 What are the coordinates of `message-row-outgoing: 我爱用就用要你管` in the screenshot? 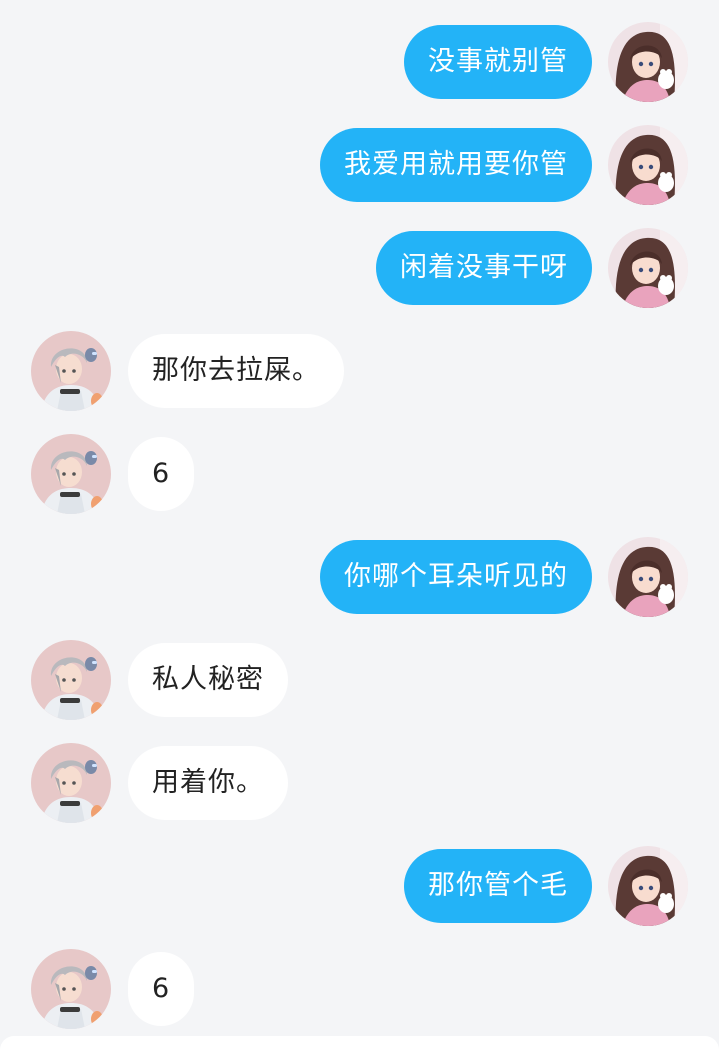 It's located at (359, 165).